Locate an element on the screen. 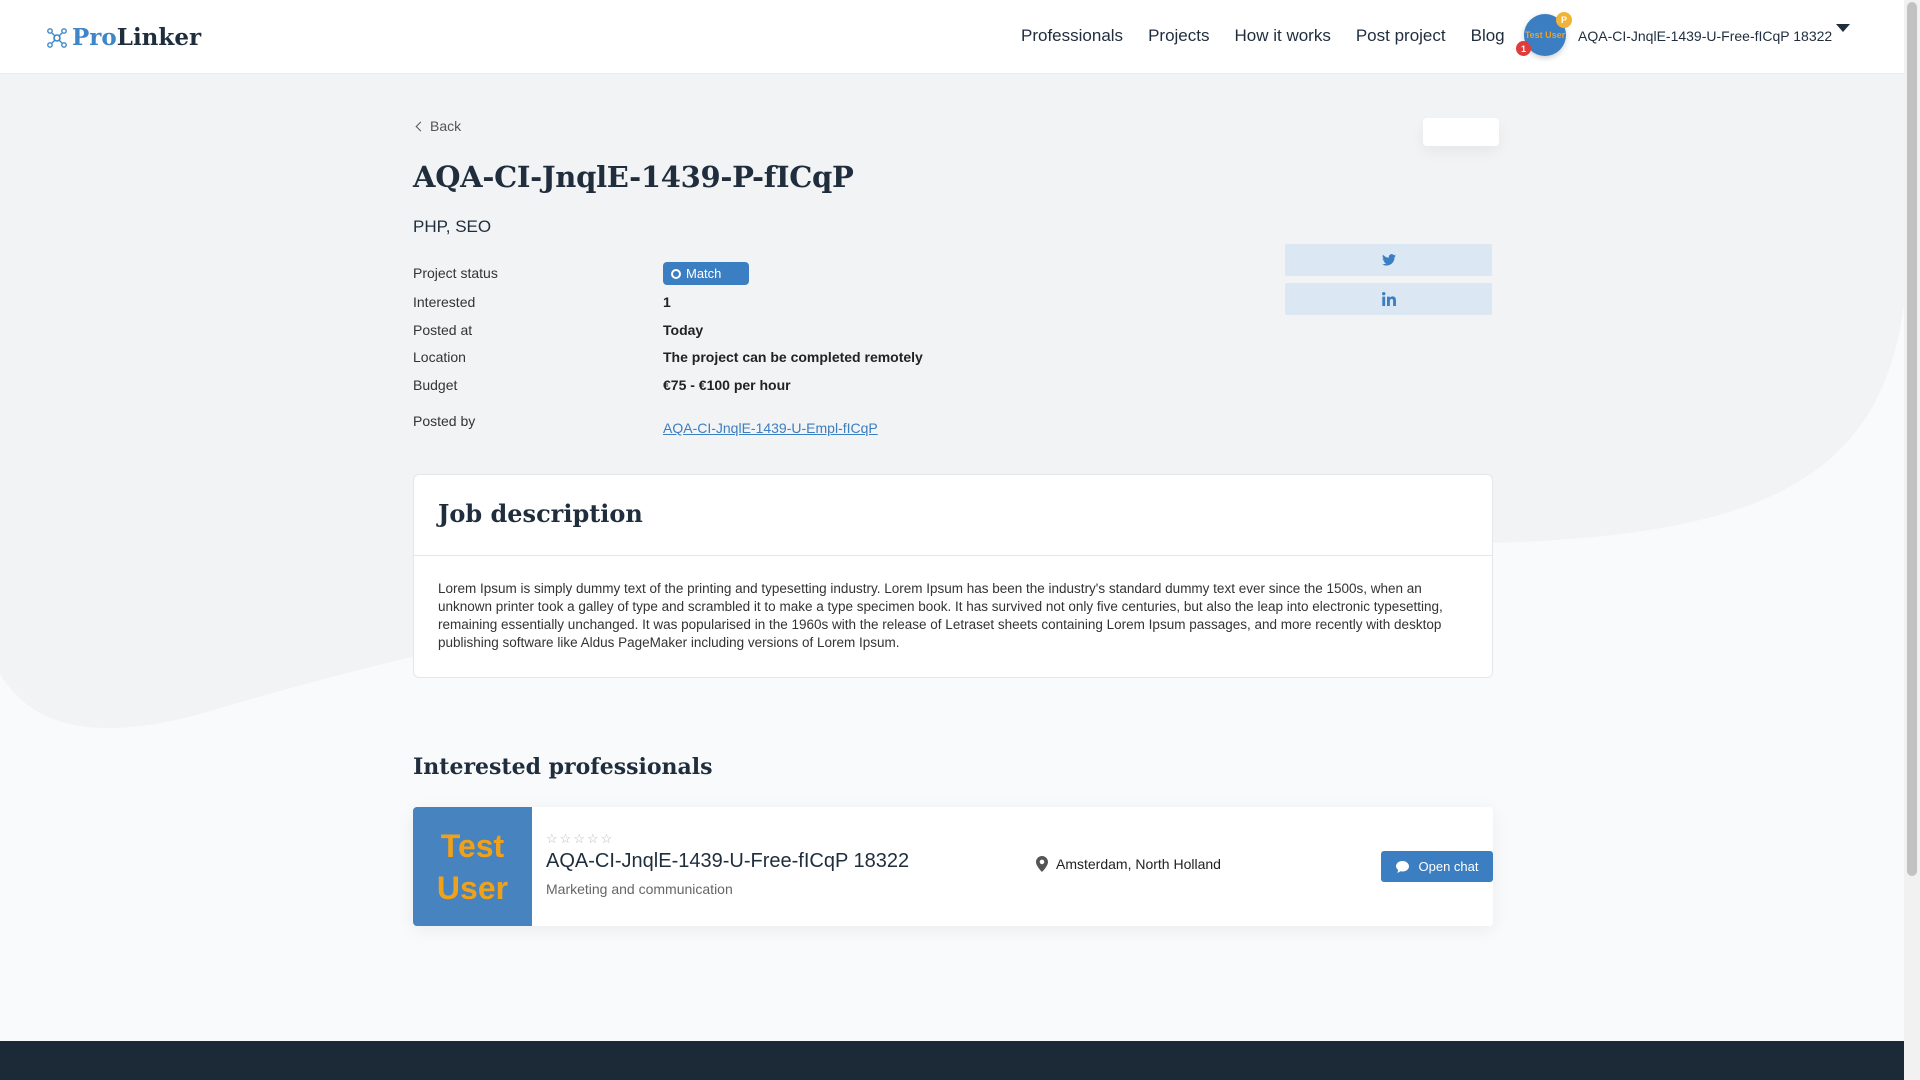  interested-professionals-title: Interested professionals is located at coordinates (563, 767).